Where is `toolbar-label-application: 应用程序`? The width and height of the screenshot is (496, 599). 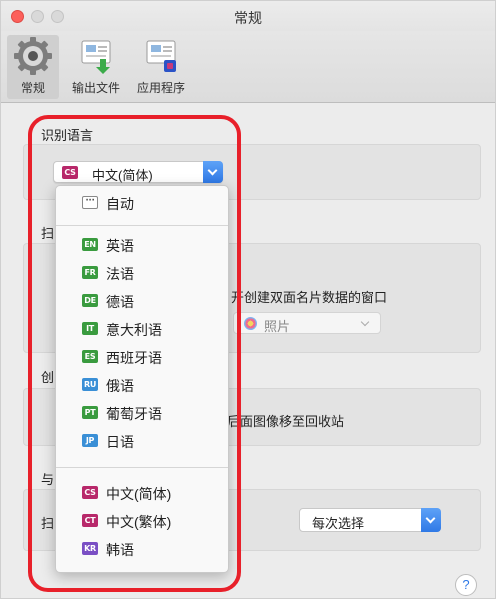
toolbar-label-application: 应用程序 is located at coordinates (160, 88).